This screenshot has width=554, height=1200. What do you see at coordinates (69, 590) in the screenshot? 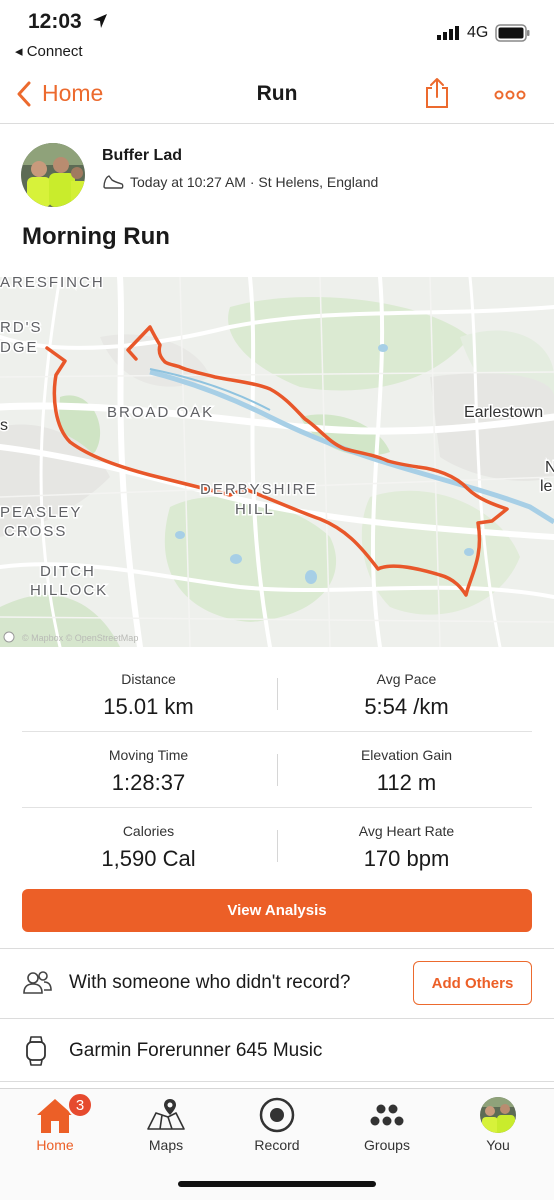
I see `map-label-hillock: HILLOCK` at bounding box center [69, 590].